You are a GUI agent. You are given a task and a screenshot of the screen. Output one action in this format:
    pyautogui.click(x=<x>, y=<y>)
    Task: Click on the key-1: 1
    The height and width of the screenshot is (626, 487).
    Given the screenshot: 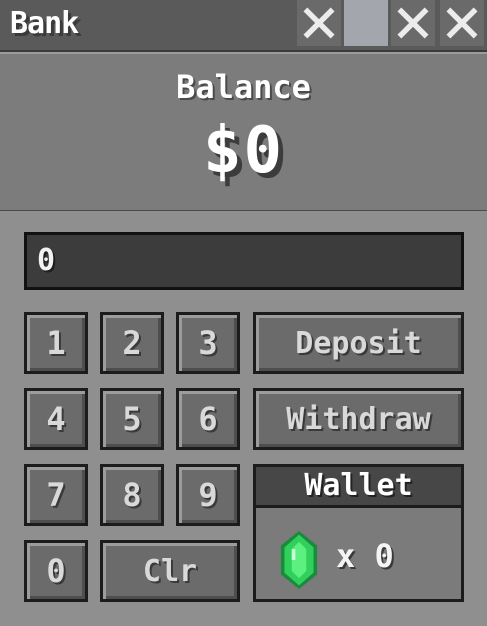 What is the action you would take?
    pyautogui.click(x=56, y=343)
    